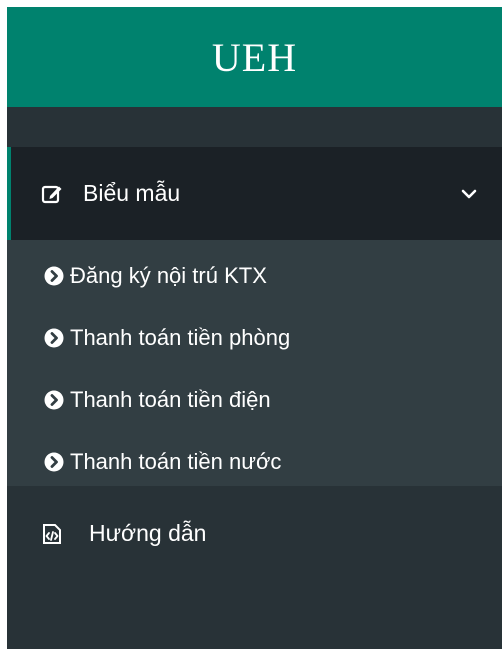 The width and height of the screenshot is (502, 649). What do you see at coordinates (254, 193) in the screenshot?
I see `menu-item-forms: Biểu mẫu` at bounding box center [254, 193].